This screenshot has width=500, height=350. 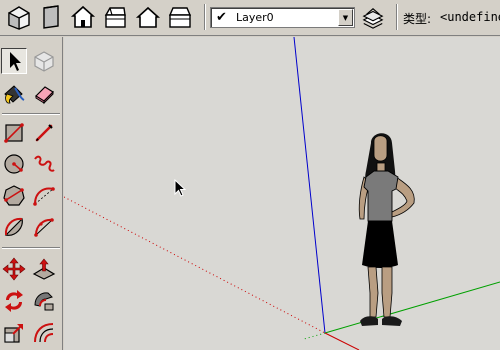 I want to click on chevron-down-icon: ▼, so click(x=345, y=17).